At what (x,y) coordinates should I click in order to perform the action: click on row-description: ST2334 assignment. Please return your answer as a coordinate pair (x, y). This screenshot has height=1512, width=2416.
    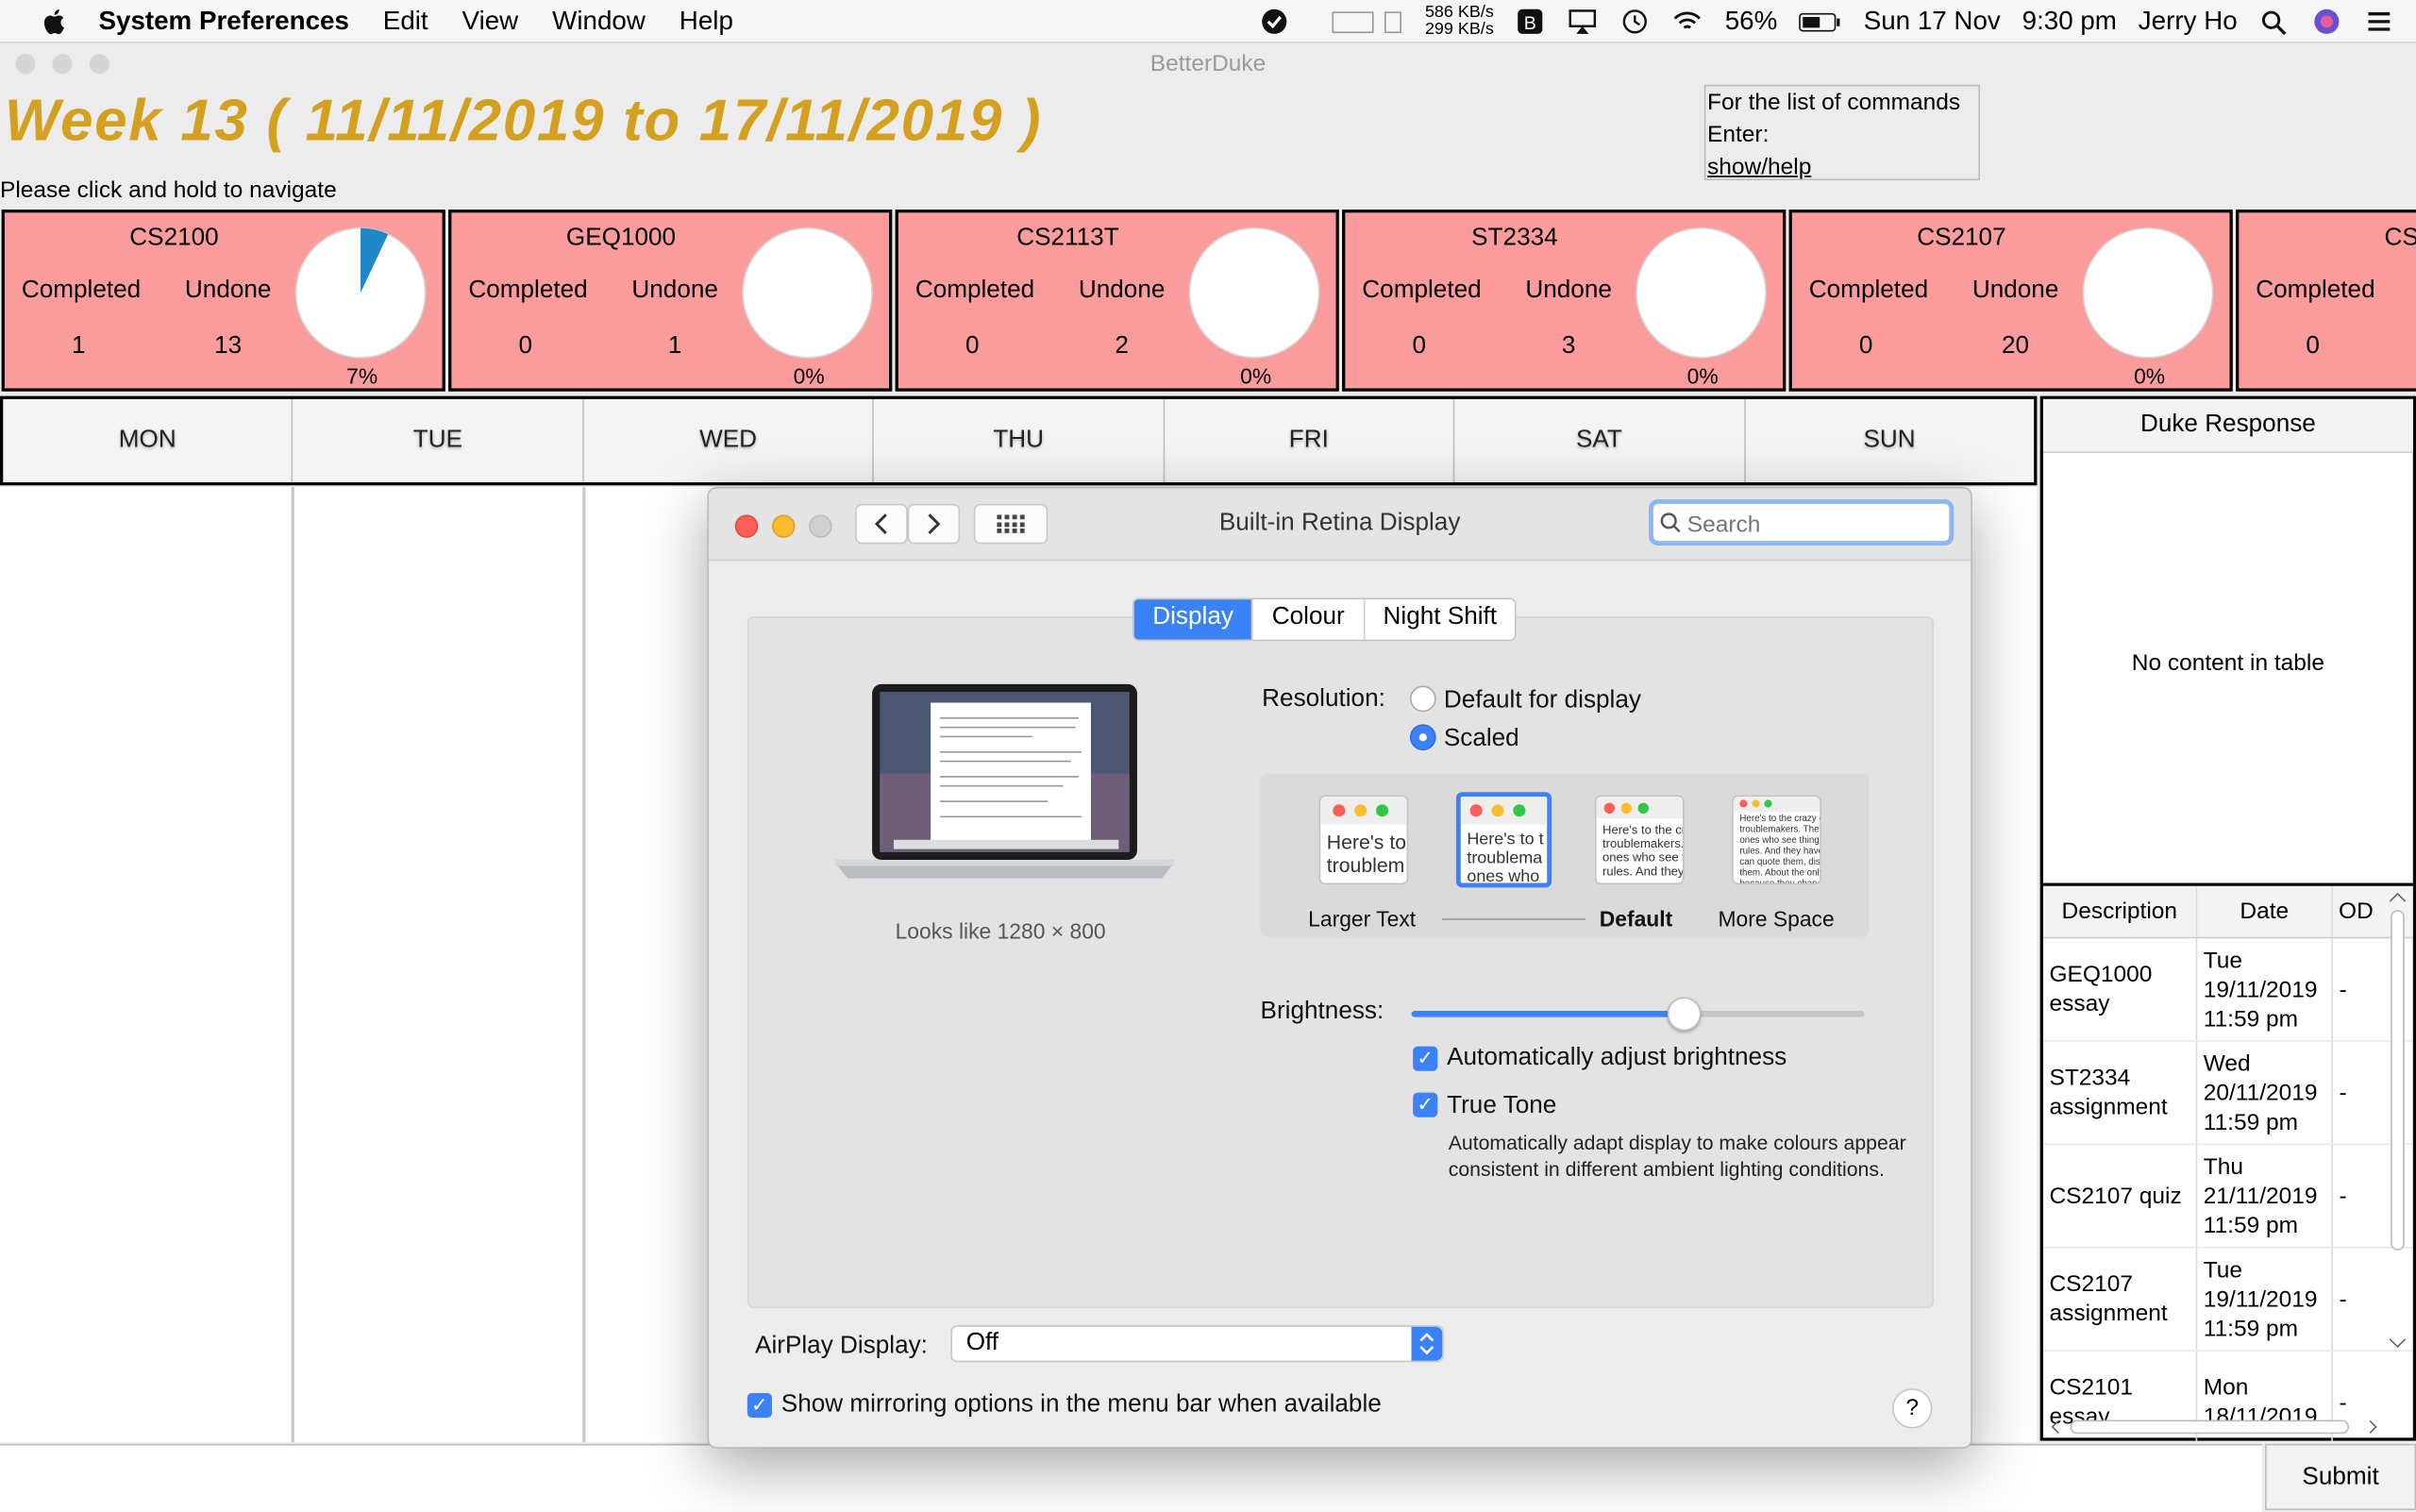
    Looking at the image, I should click on (2120, 1092).